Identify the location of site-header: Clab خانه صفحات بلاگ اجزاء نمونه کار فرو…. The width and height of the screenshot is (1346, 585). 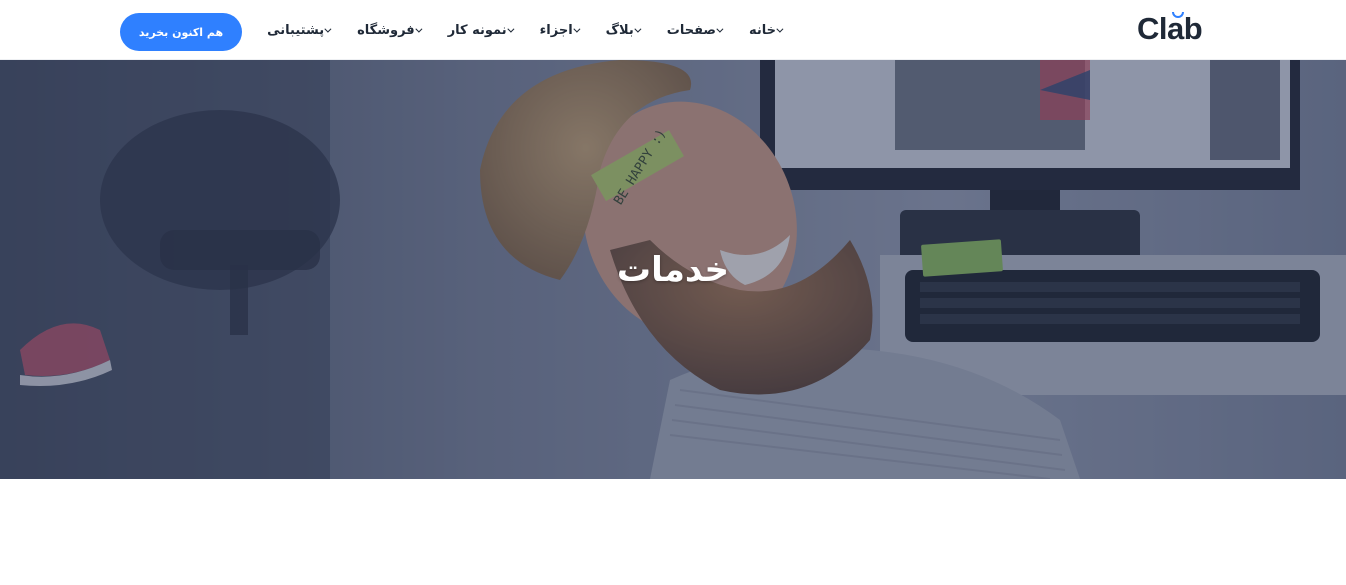
(673, 30).